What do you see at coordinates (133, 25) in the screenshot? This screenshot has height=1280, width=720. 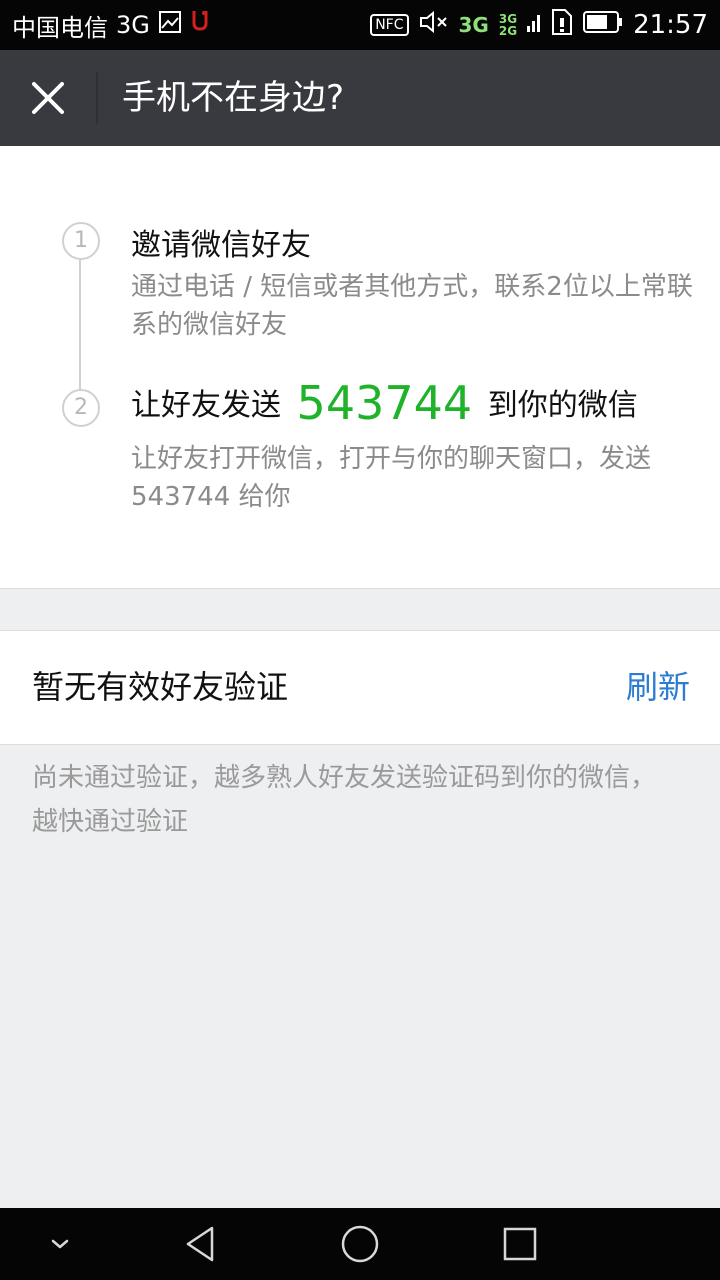 I see `network-type: 3G` at bounding box center [133, 25].